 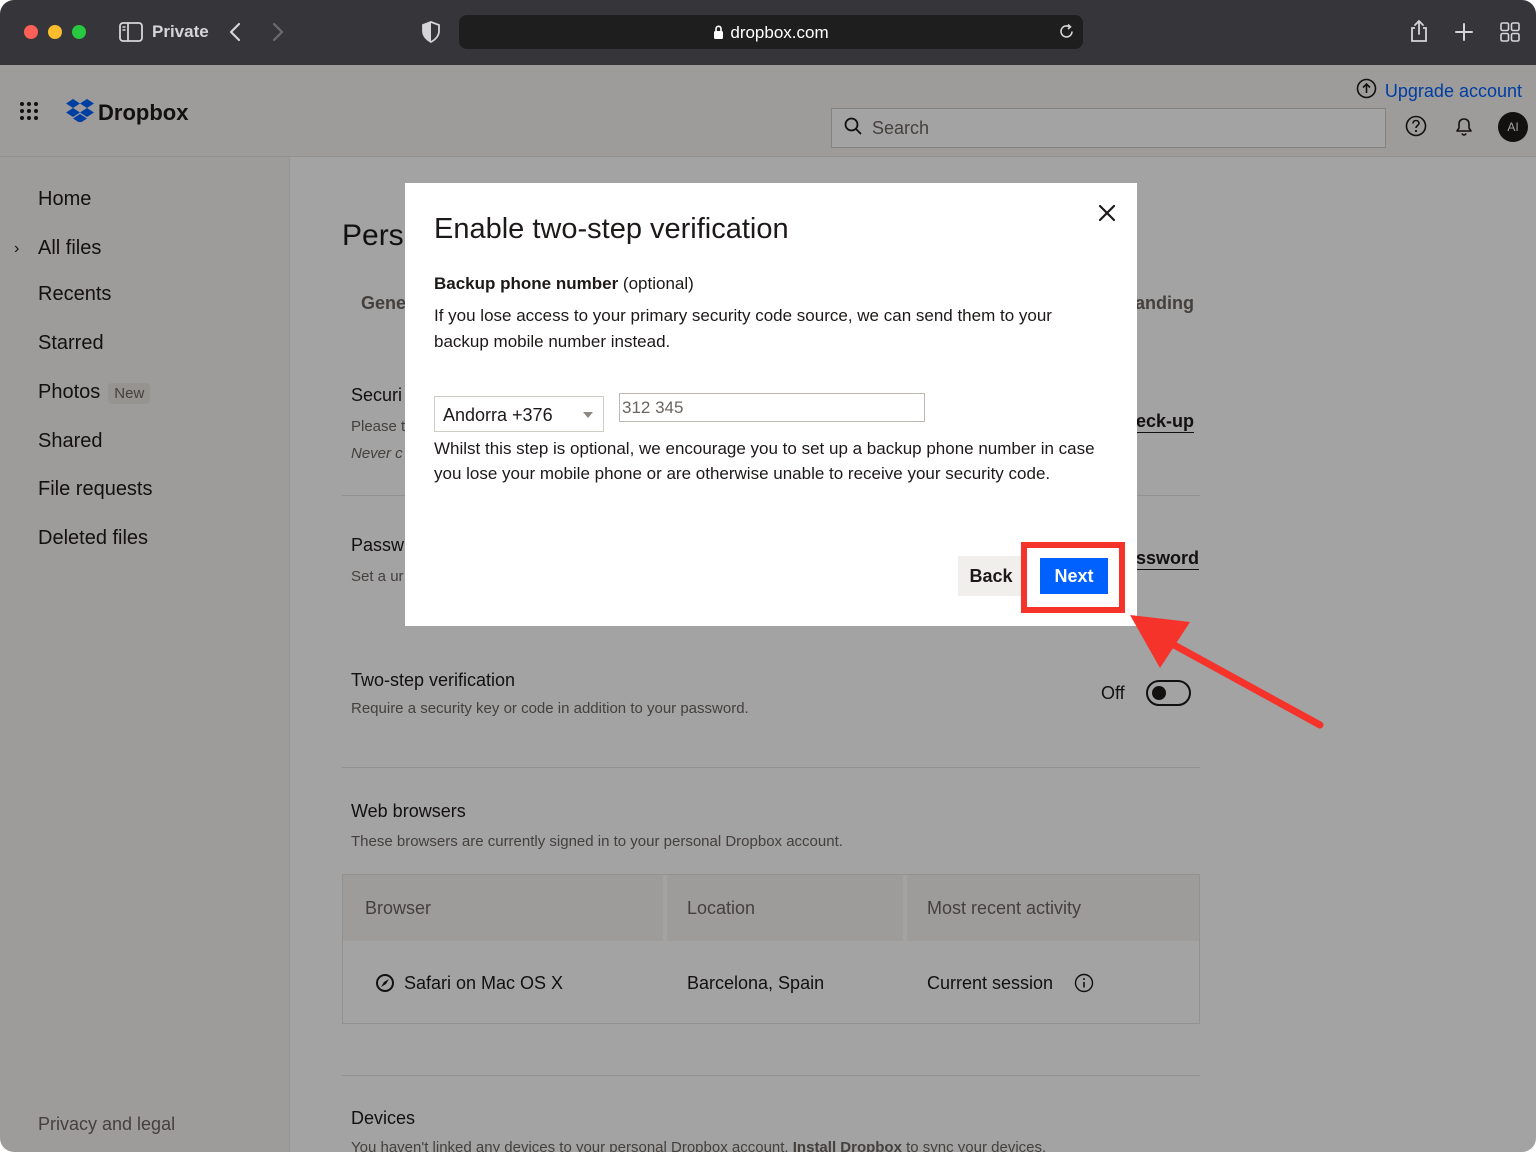 I want to click on back-button: Back, so click(x=991, y=576).